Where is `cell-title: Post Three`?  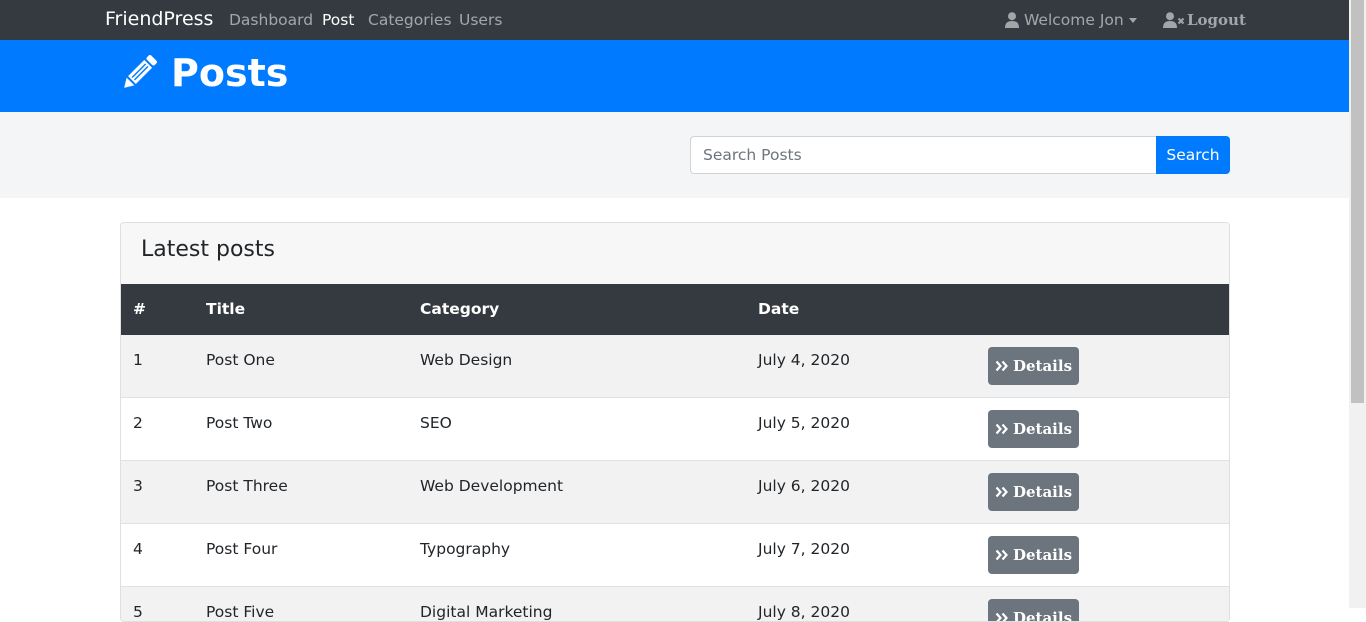 cell-title: Post Three is located at coordinates (247, 486).